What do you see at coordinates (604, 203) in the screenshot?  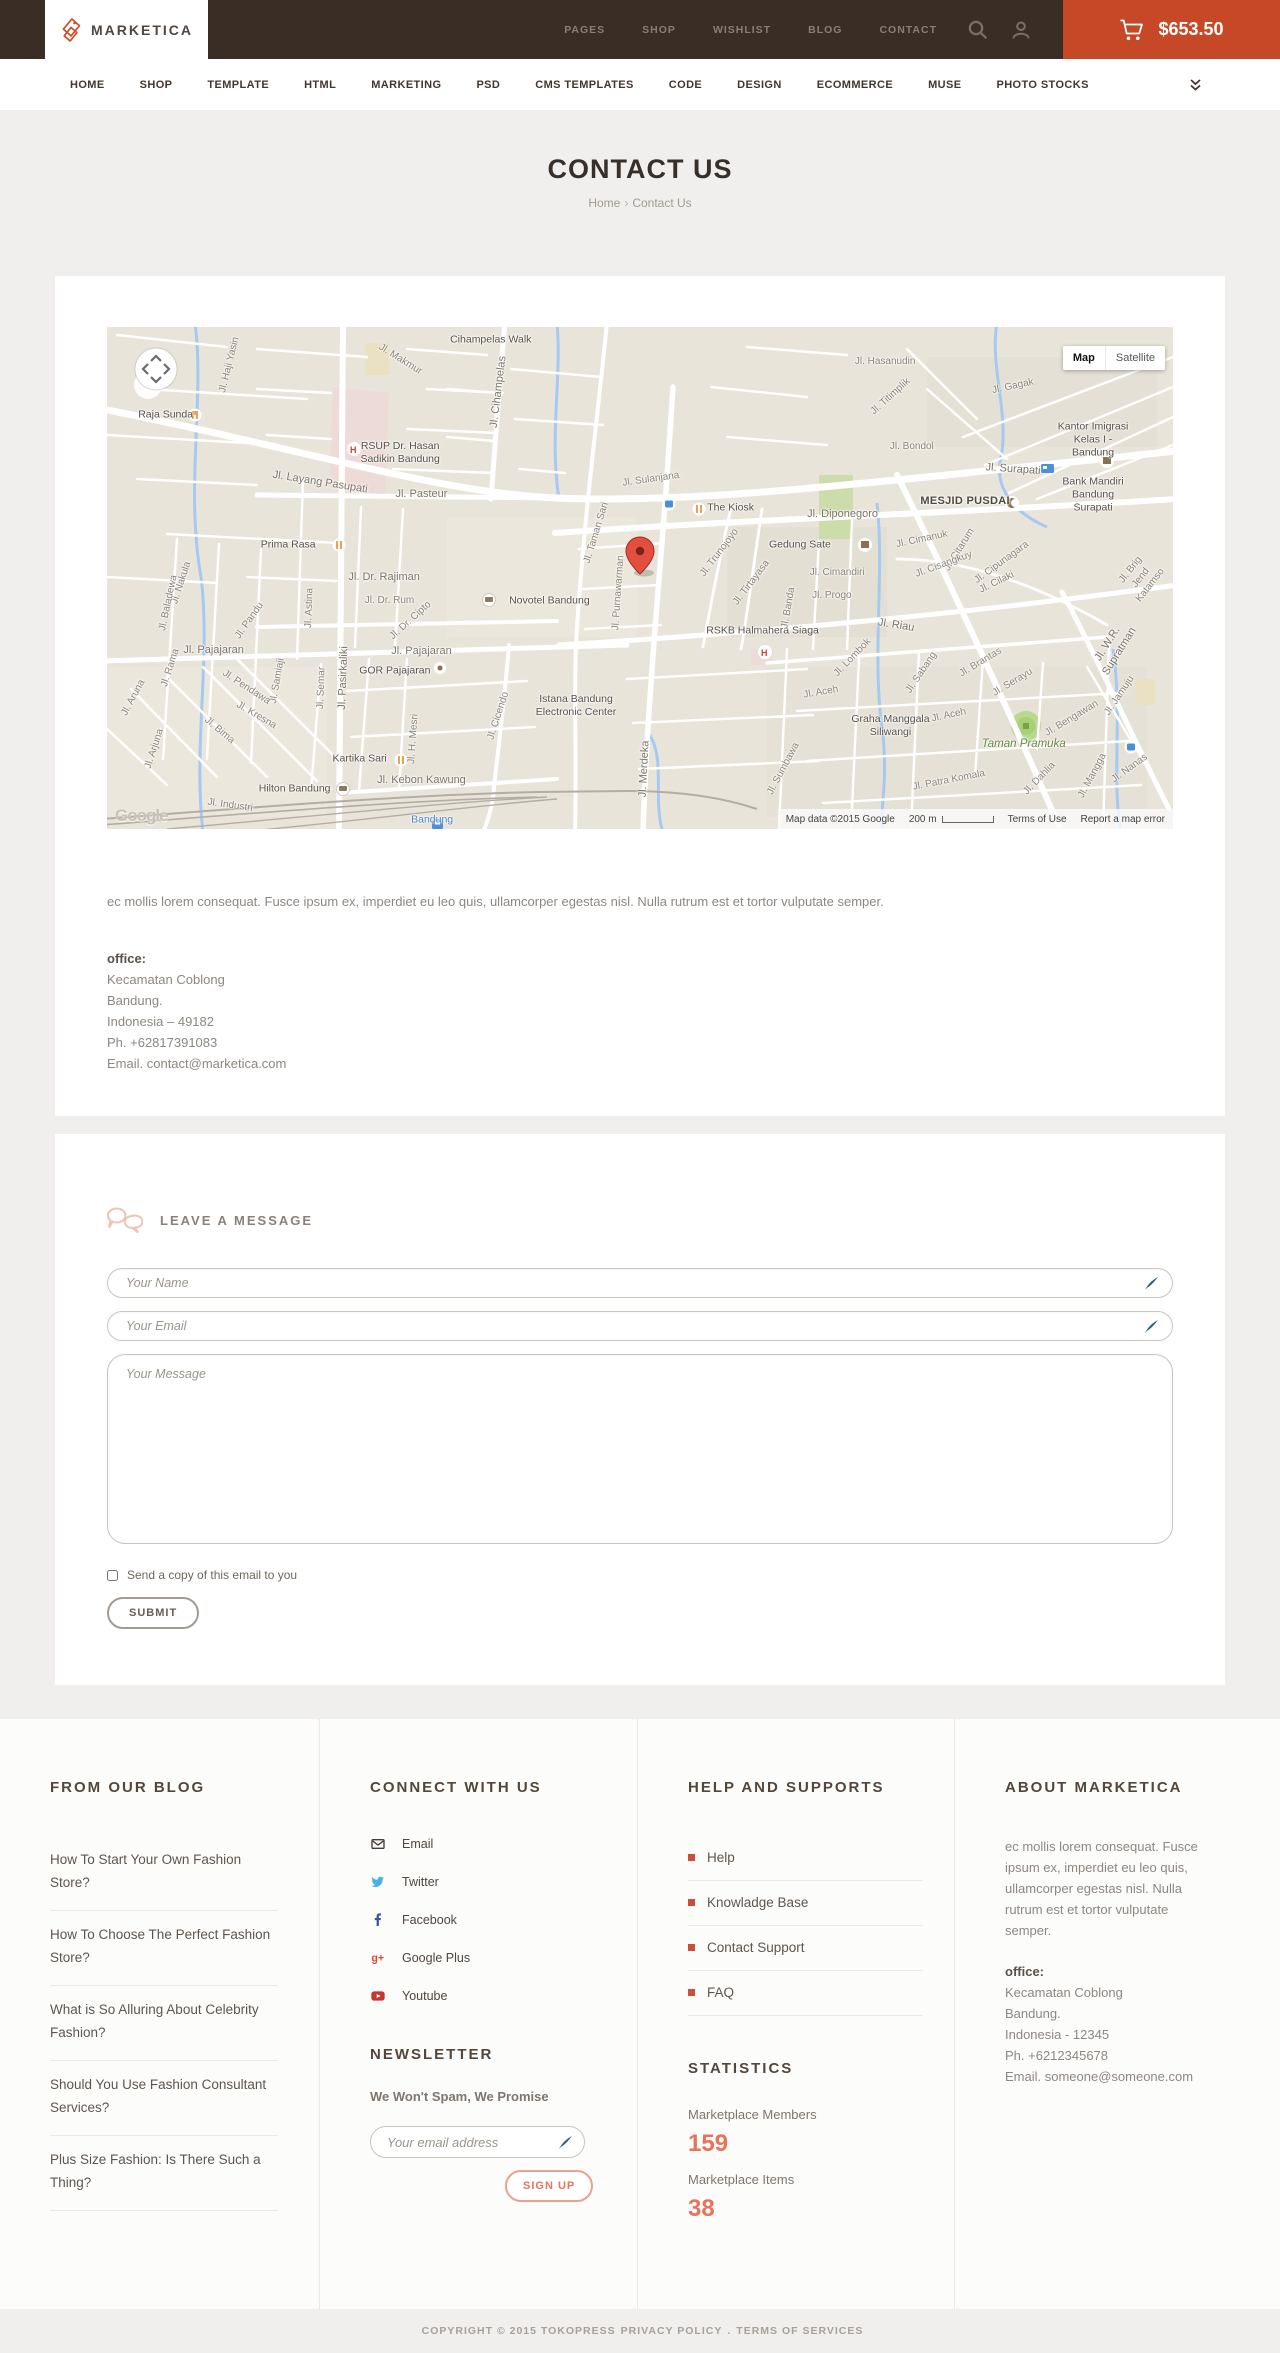 I see `breadcrumb-home-link: Home` at bounding box center [604, 203].